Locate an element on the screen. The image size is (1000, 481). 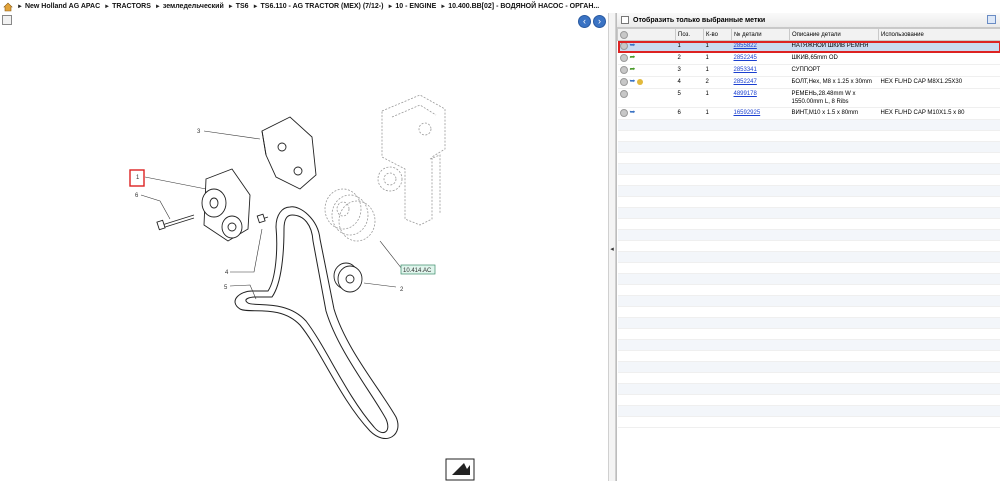
previous-button: ‹ is located at coordinates (584, 21).